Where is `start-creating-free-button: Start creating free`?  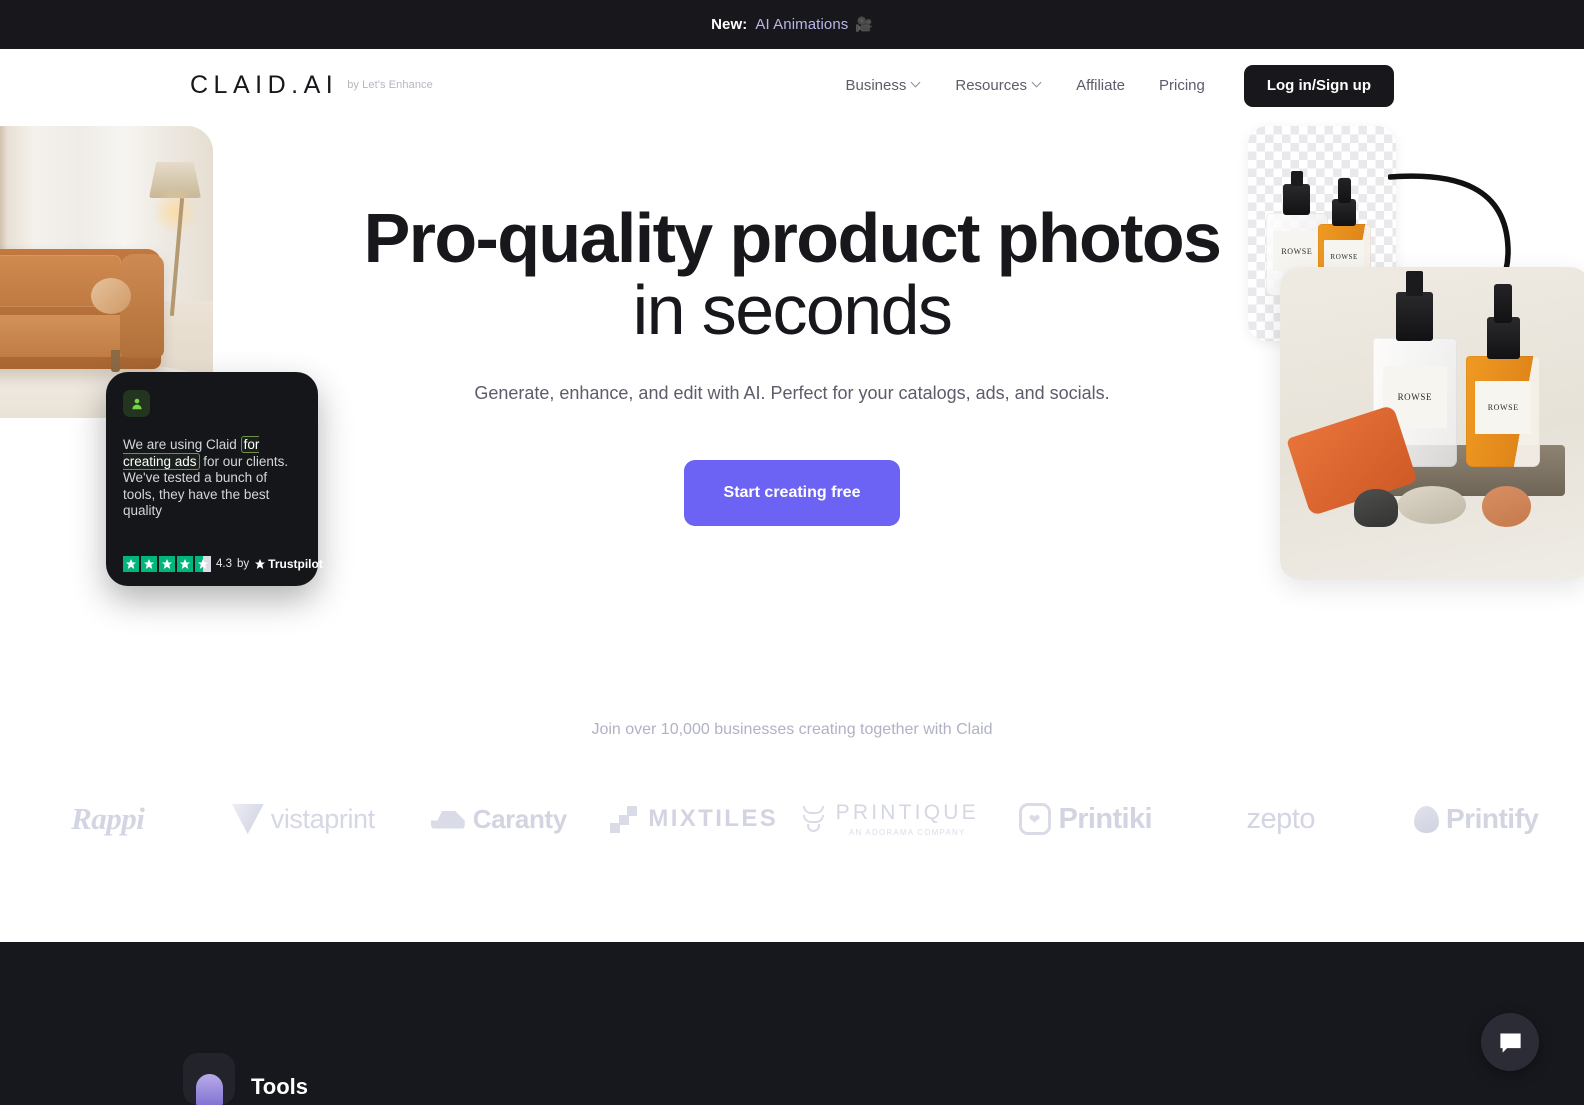
start-creating-free-button: Start creating free is located at coordinates (792, 493).